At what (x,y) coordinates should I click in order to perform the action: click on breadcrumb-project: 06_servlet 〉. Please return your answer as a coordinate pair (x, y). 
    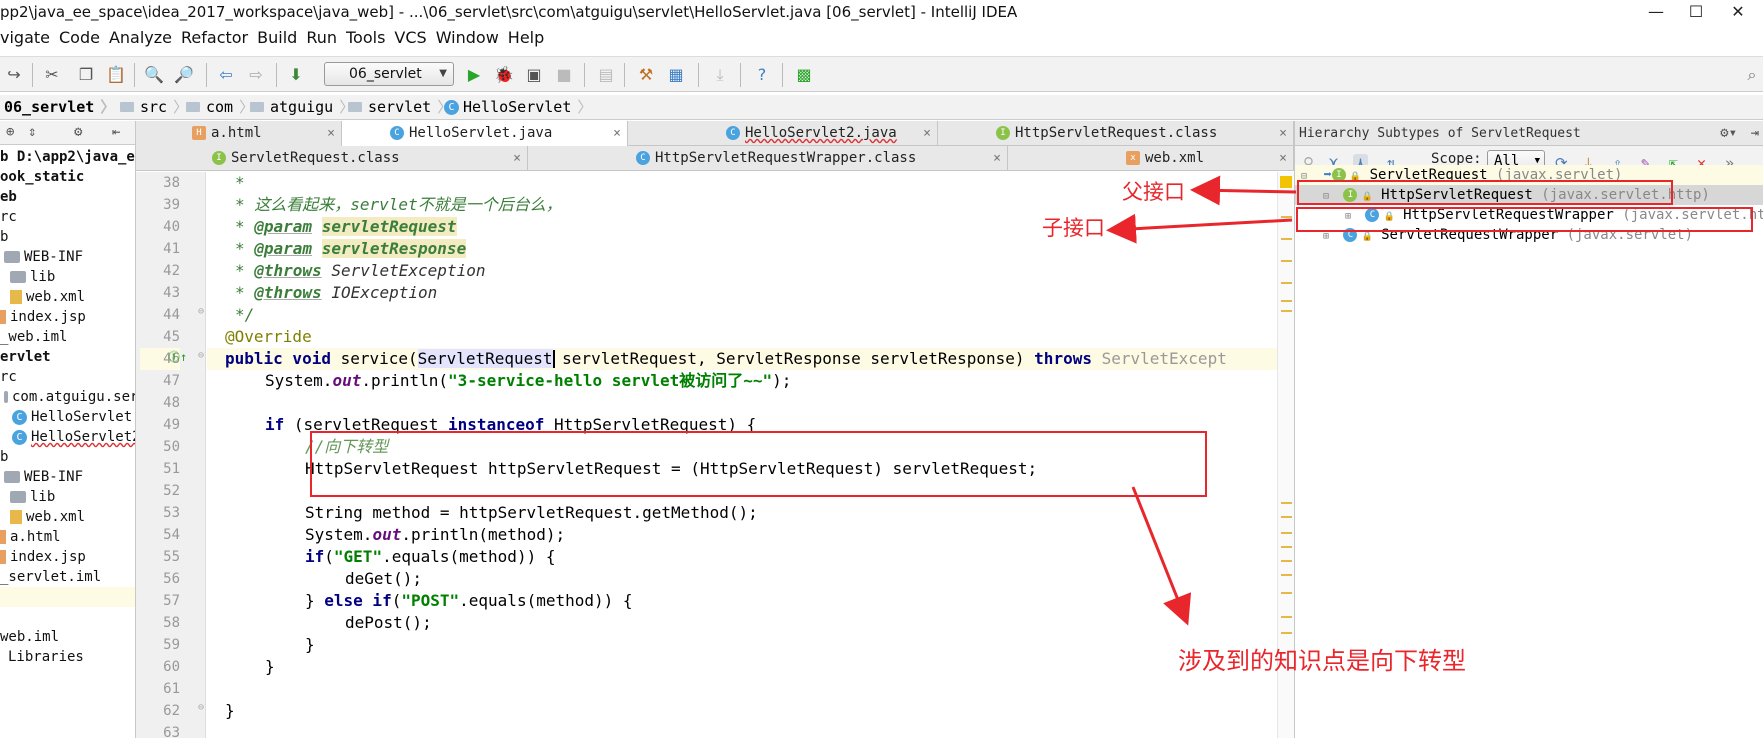
    Looking at the image, I should click on (59, 107).